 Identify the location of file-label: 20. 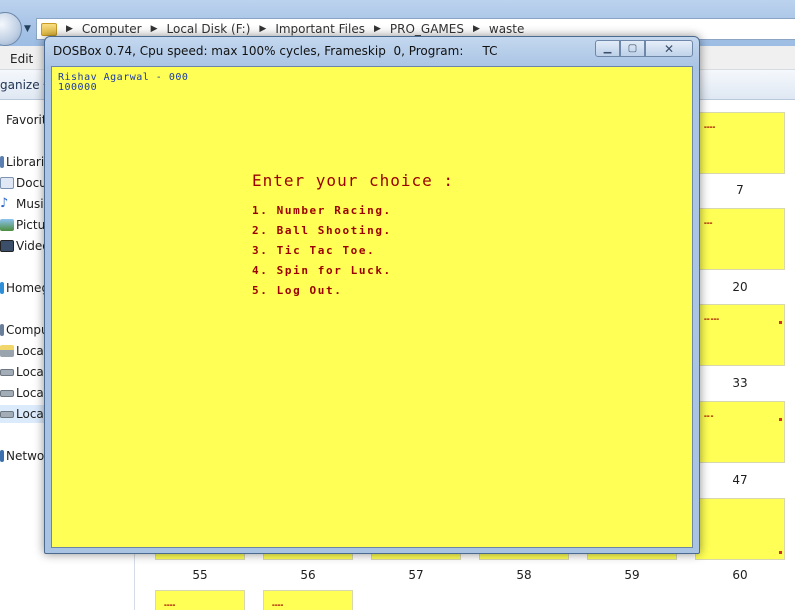
(740, 287).